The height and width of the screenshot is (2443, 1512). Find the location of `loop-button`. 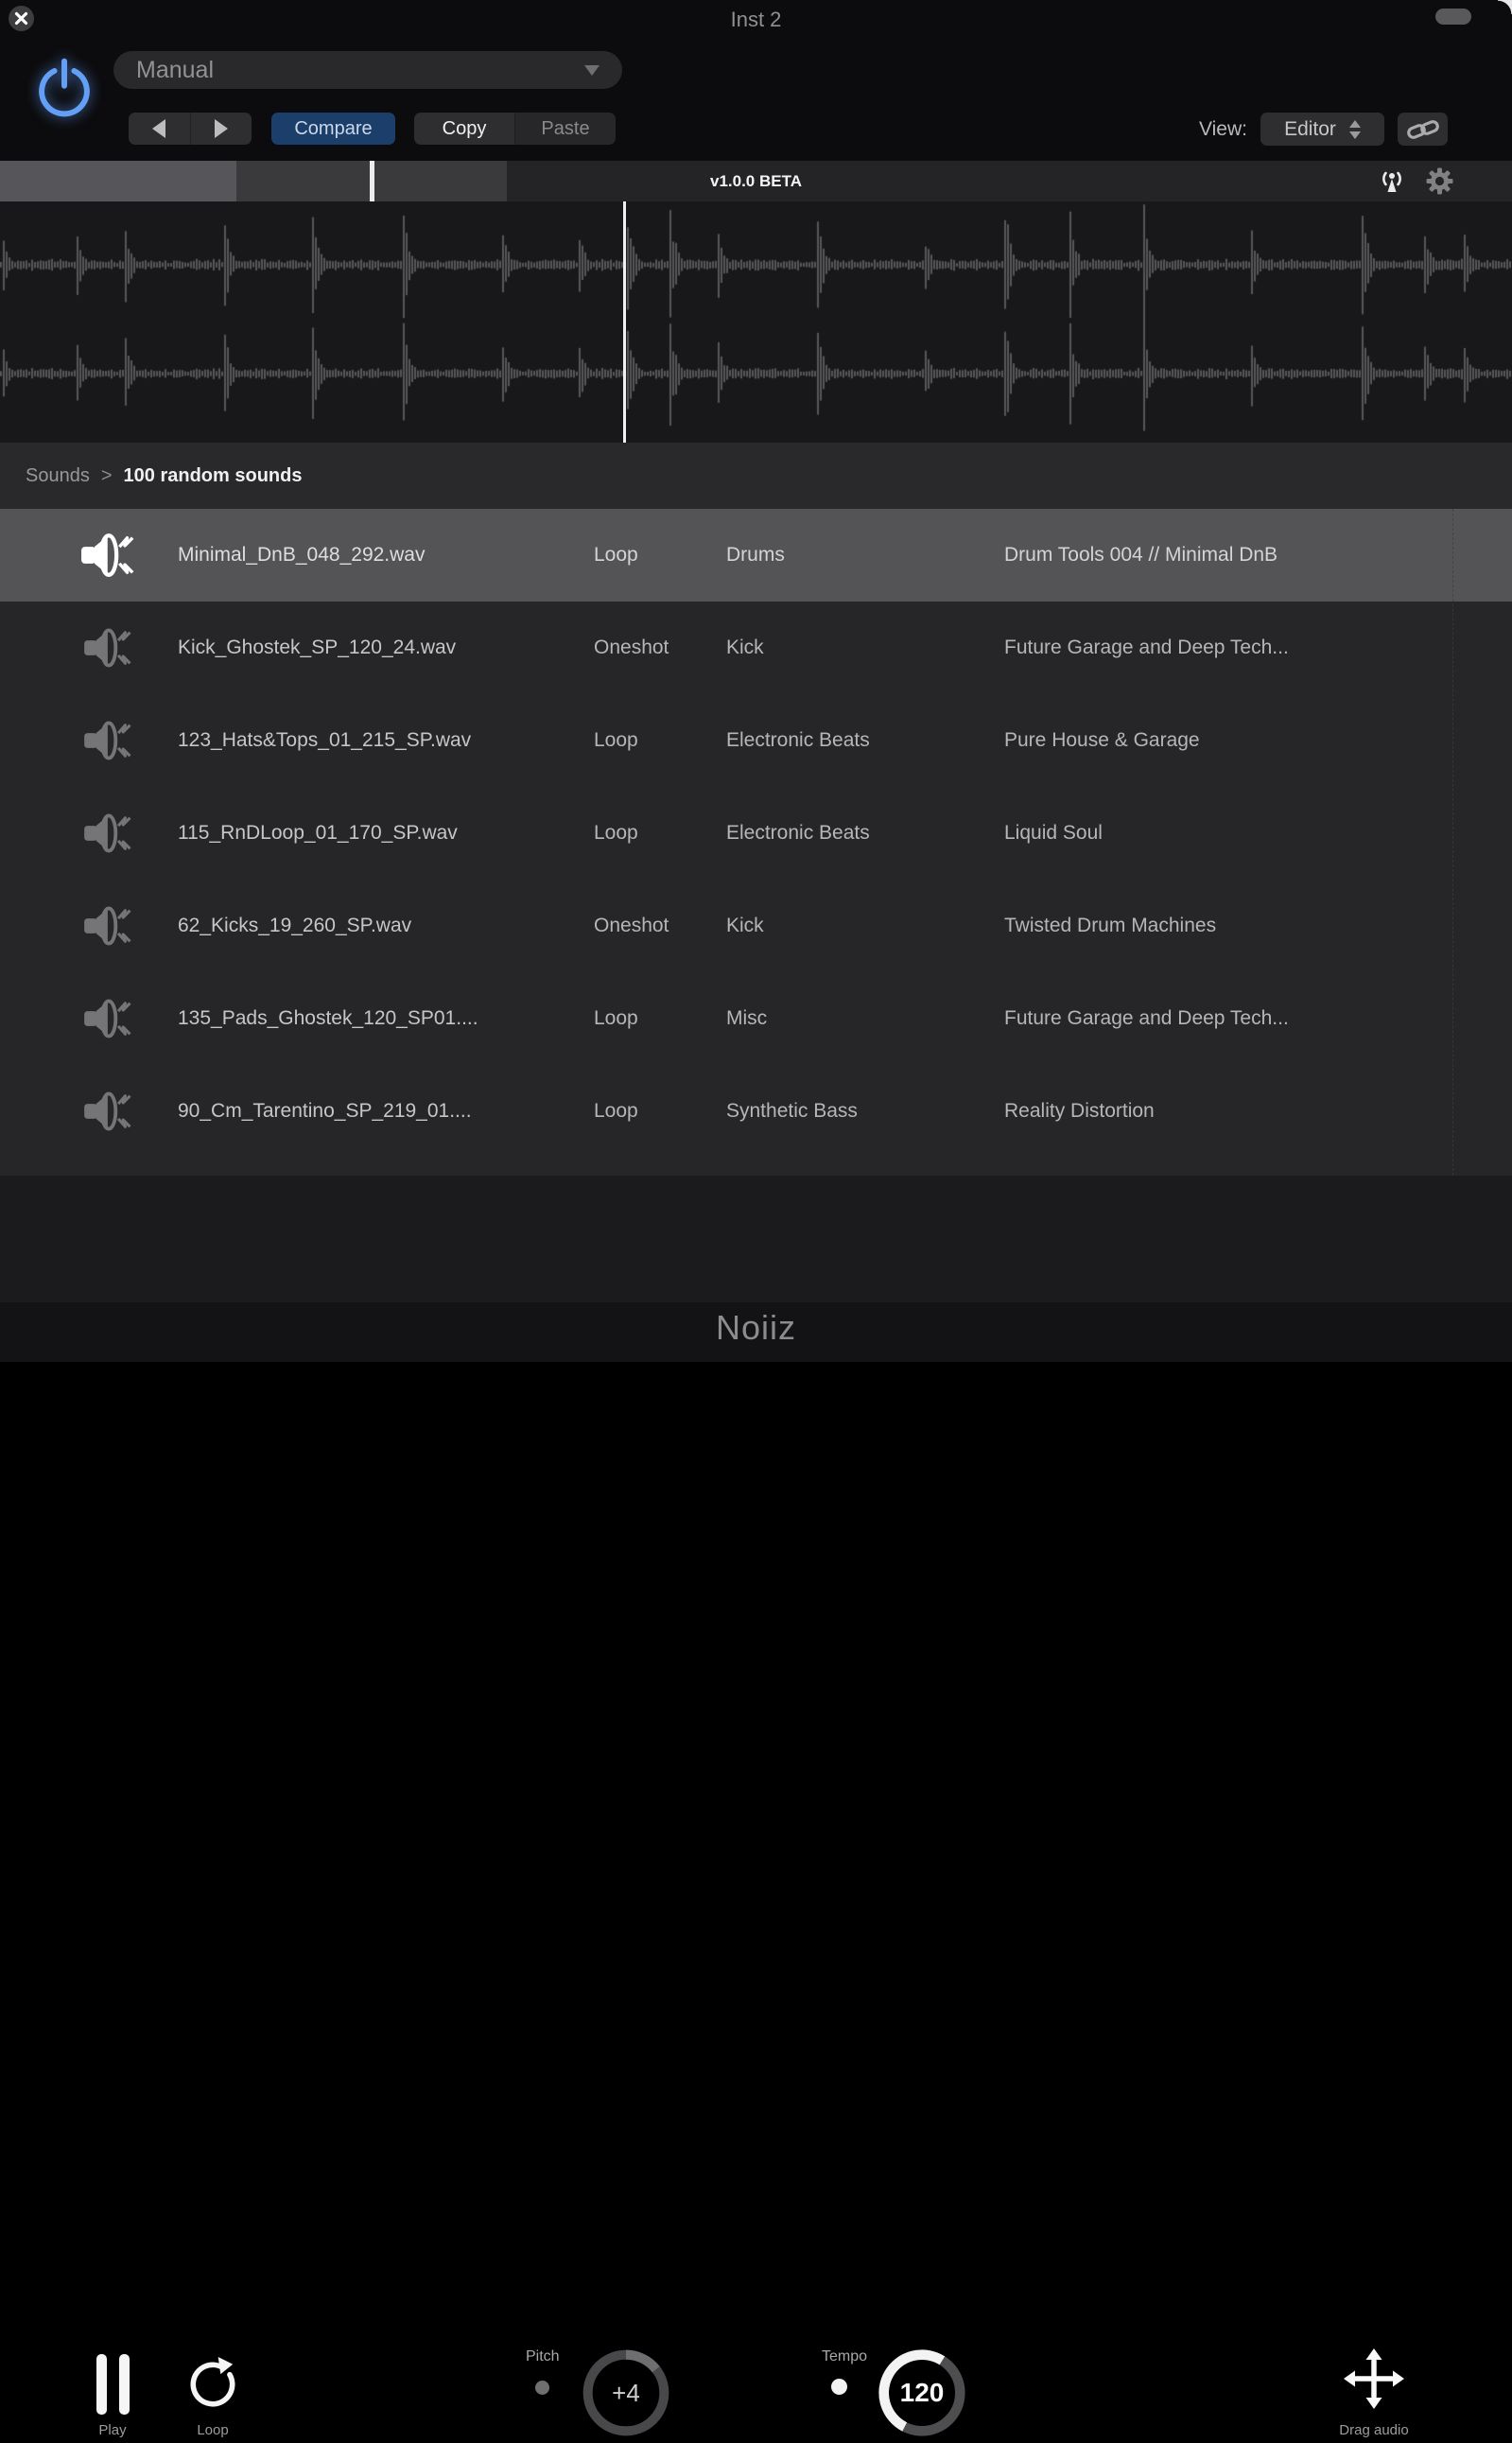

loop-button is located at coordinates (212, 2383).